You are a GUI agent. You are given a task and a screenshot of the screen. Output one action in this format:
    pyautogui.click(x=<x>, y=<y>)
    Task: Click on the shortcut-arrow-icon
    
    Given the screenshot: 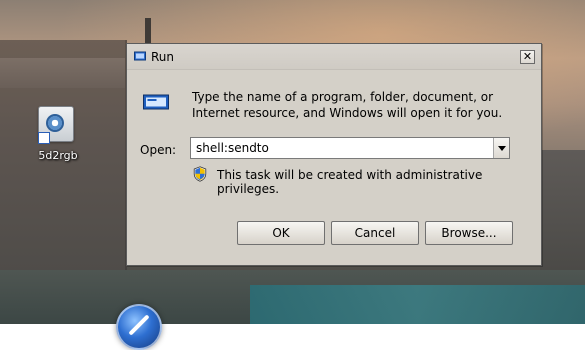 What is the action you would take?
    pyautogui.click(x=44, y=138)
    